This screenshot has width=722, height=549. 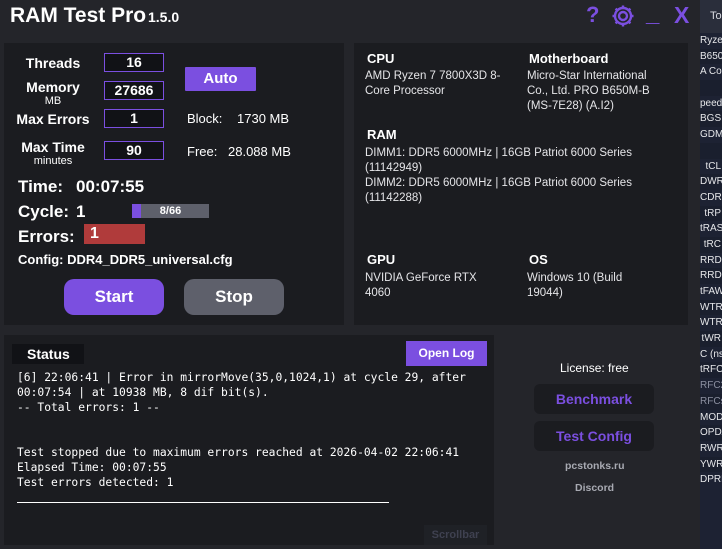 What do you see at coordinates (382, 134) in the screenshot?
I see `ram-label: RAM` at bounding box center [382, 134].